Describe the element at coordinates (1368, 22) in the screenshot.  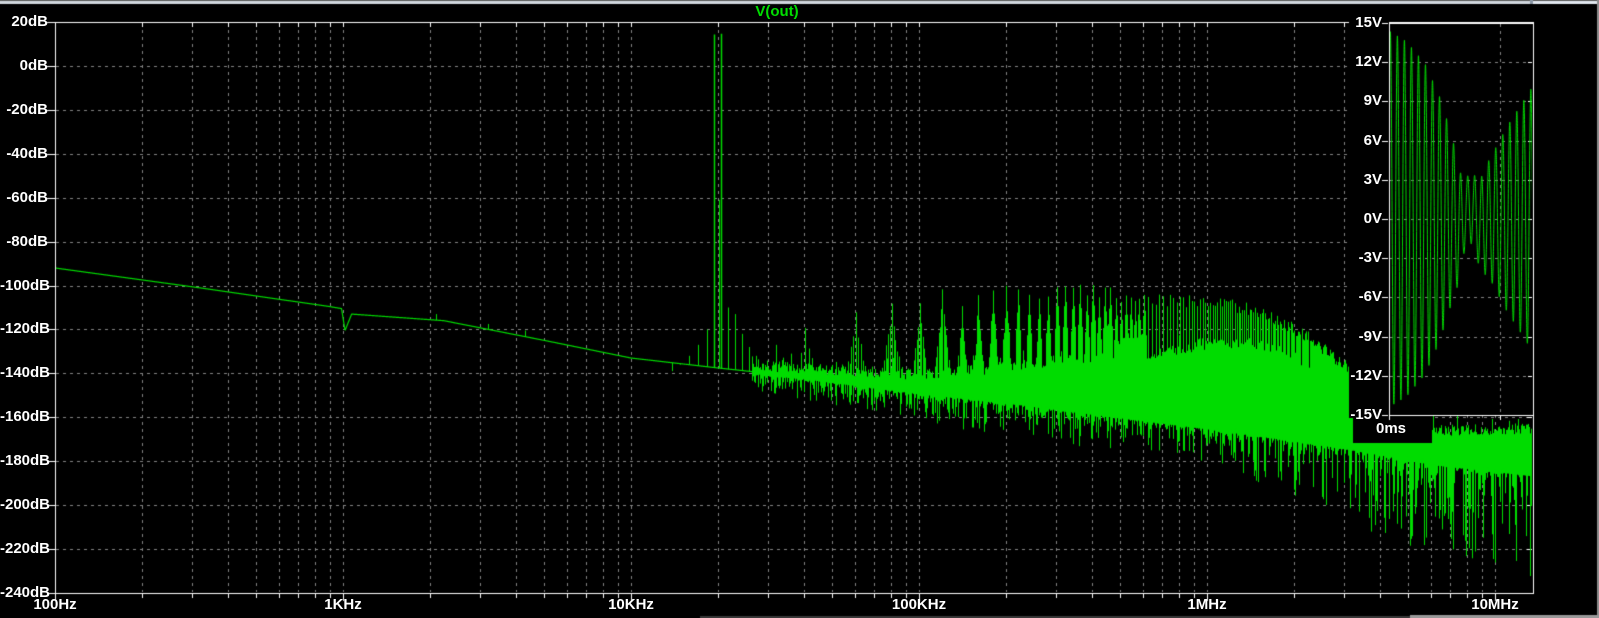
I see `inset-y-tick-label: 15V` at that location.